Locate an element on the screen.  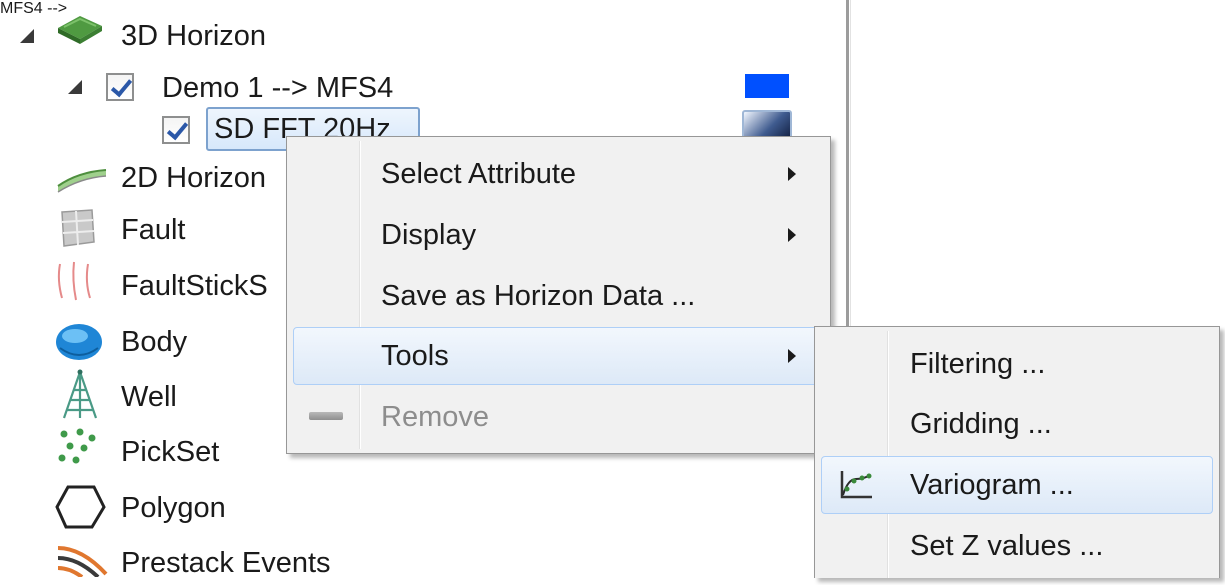
tree-item-faultsticks: FaultStickS is located at coordinates (194, 286).